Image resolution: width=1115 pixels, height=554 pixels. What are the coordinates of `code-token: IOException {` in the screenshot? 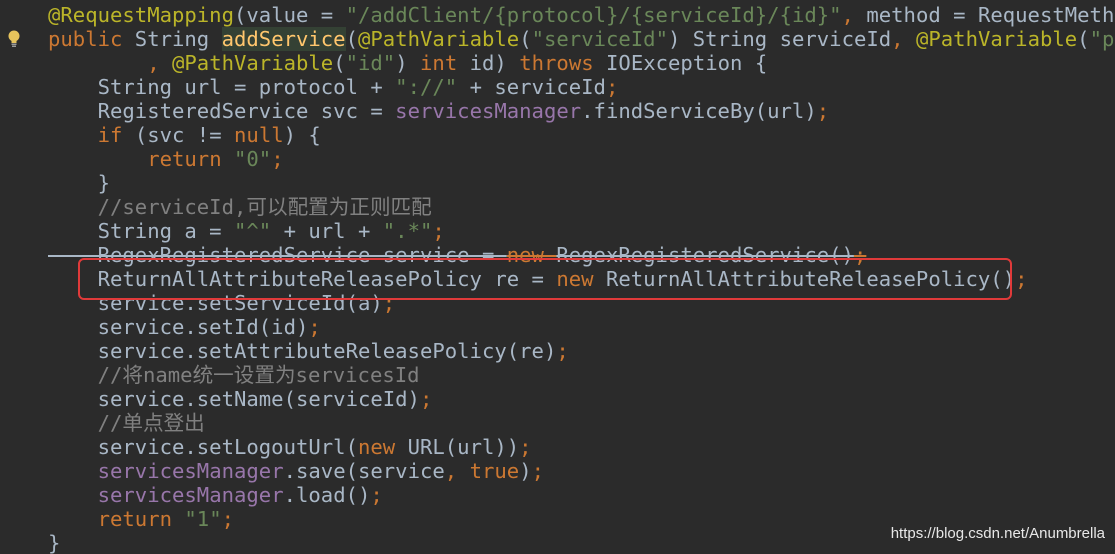 It's located at (687, 63).